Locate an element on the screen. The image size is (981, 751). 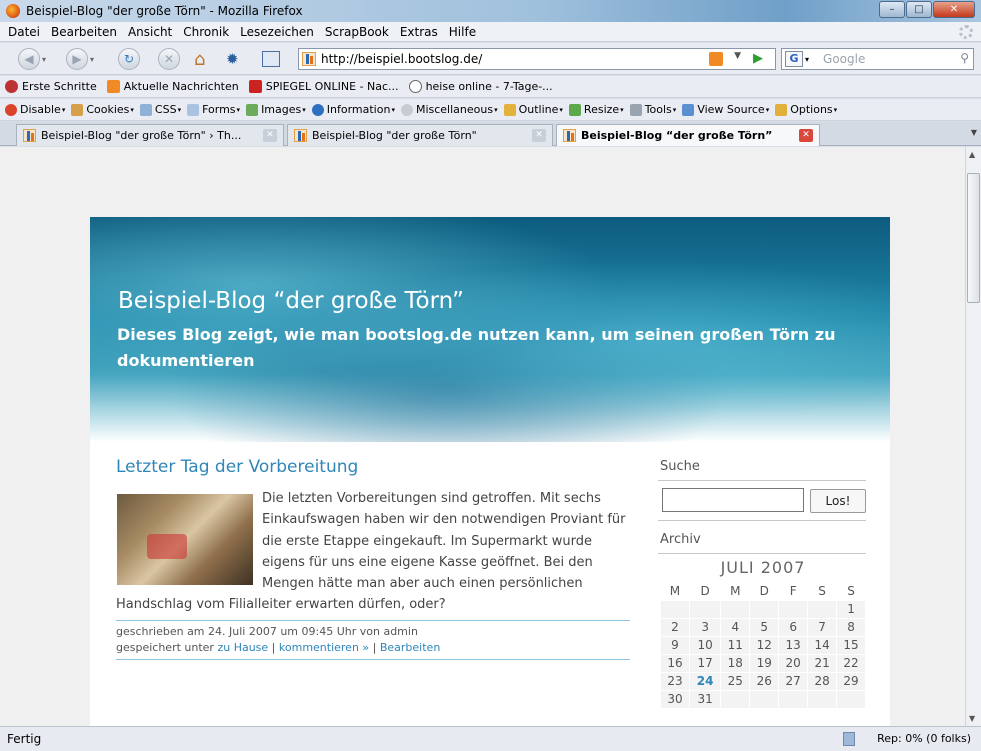
calendar-day: 8 is located at coordinates (851, 627).